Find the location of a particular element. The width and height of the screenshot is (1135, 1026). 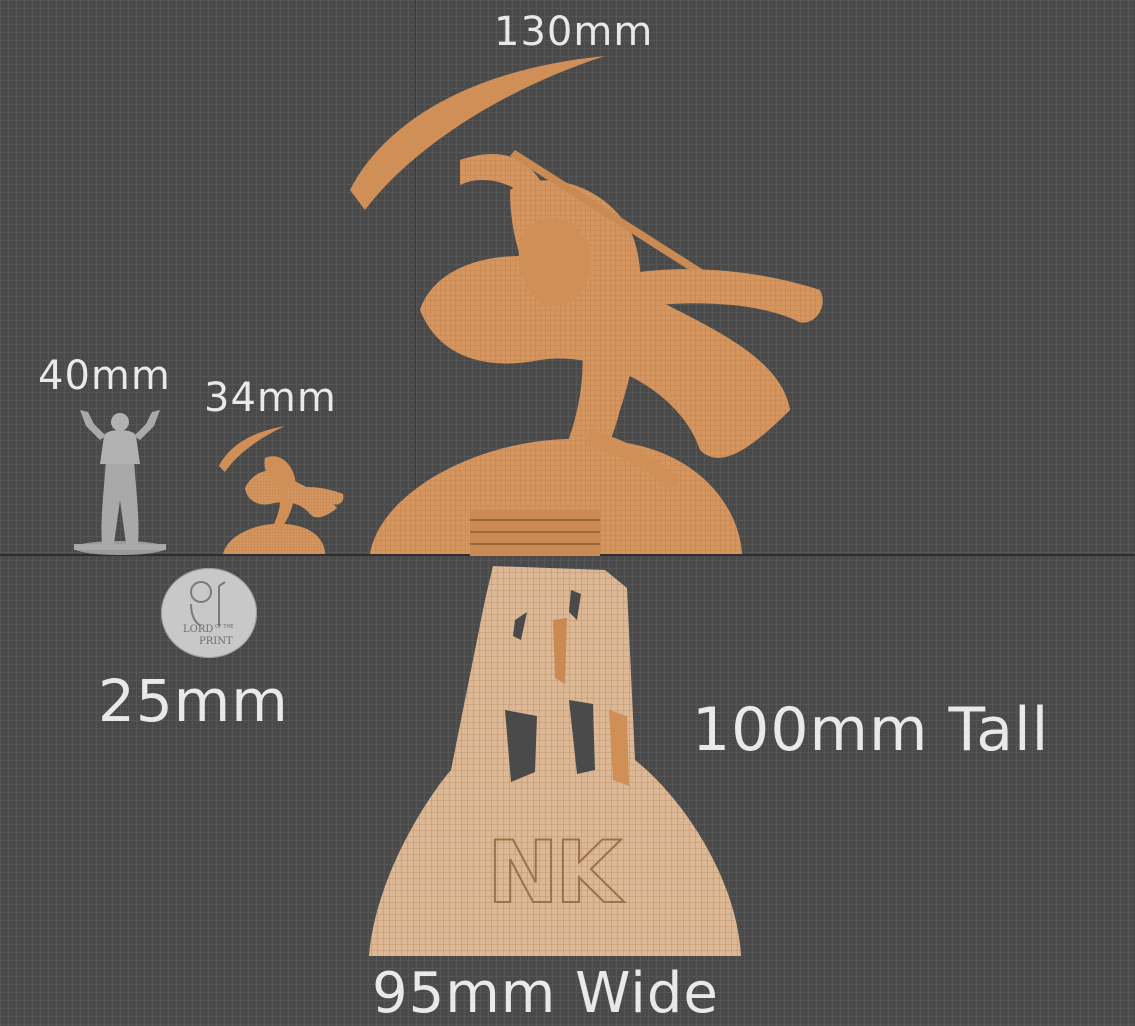

logo-text-line2: OF THE is located at coordinates (224, 627).